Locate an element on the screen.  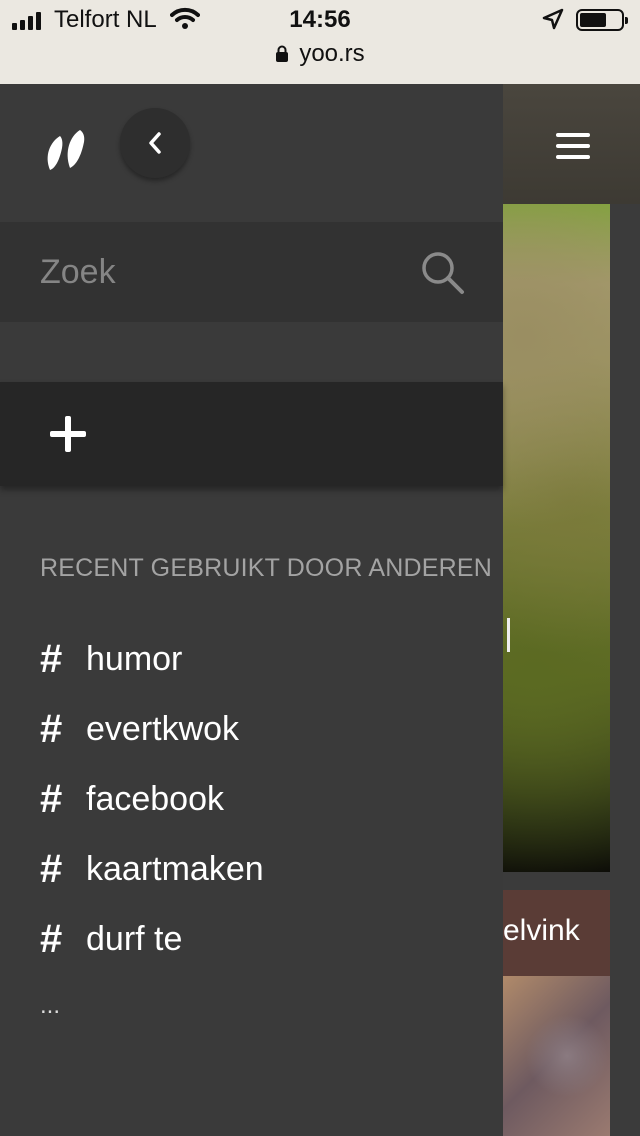
search-input is located at coordinates (220, 272).